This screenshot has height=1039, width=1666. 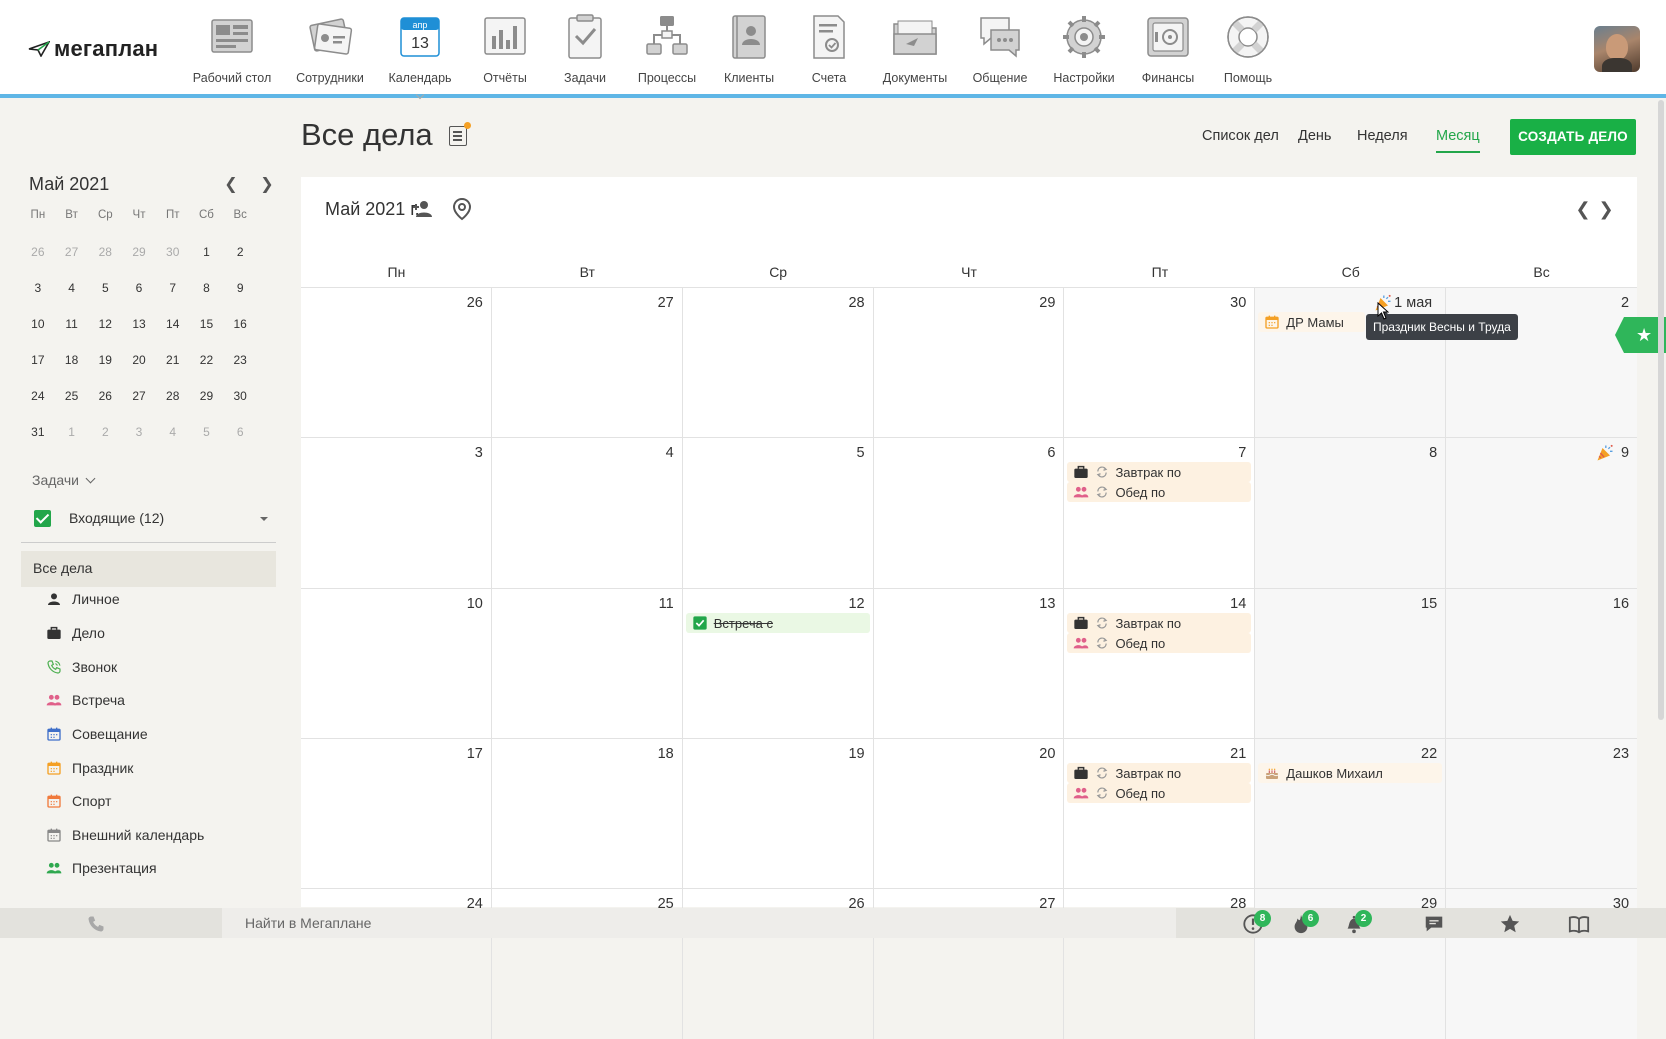 What do you see at coordinates (240, 432) in the screenshot?
I see `mini-calendar-day: 6` at bounding box center [240, 432].